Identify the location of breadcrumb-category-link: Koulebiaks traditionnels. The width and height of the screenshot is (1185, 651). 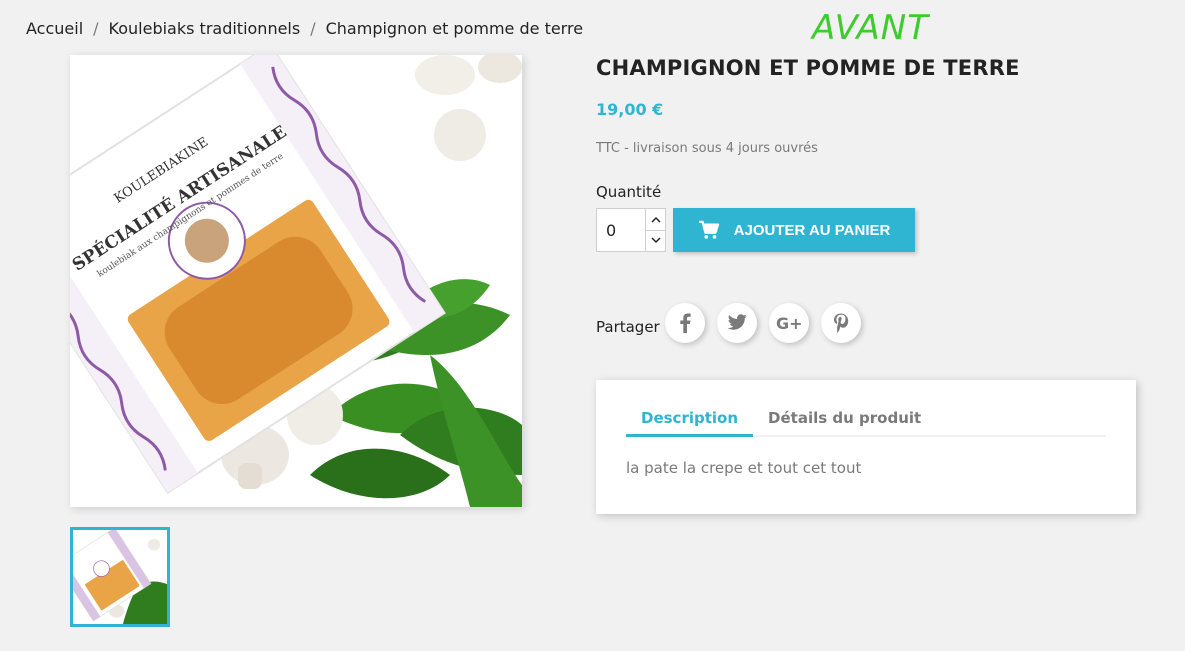
(205, 28).